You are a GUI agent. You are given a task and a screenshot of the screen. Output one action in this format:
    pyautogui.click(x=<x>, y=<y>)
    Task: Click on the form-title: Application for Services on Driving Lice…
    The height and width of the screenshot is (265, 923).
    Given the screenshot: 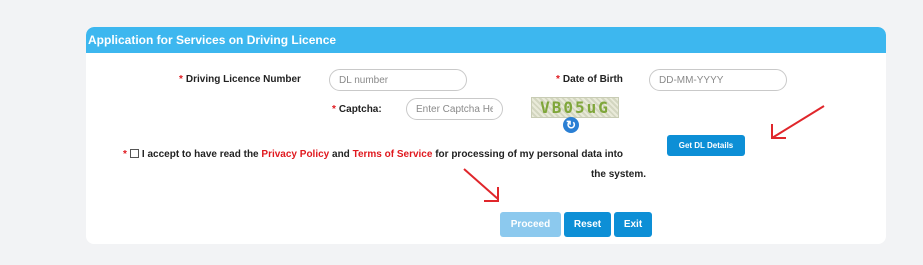 What is the action you would take?
    pyautogui.click(x=486, y=40)
    